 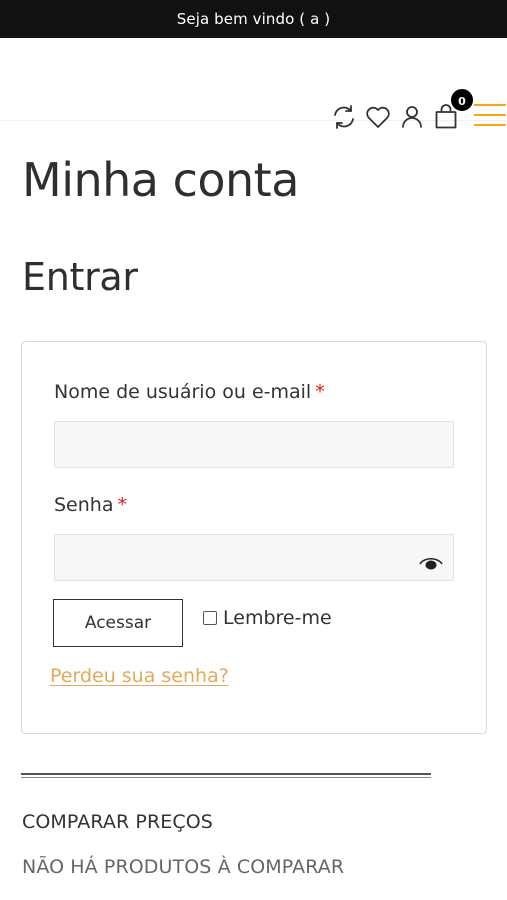 What do you see at coordinates (254, 557) in the screenshot?
I see `password-input` at bounding box center [254, 557].